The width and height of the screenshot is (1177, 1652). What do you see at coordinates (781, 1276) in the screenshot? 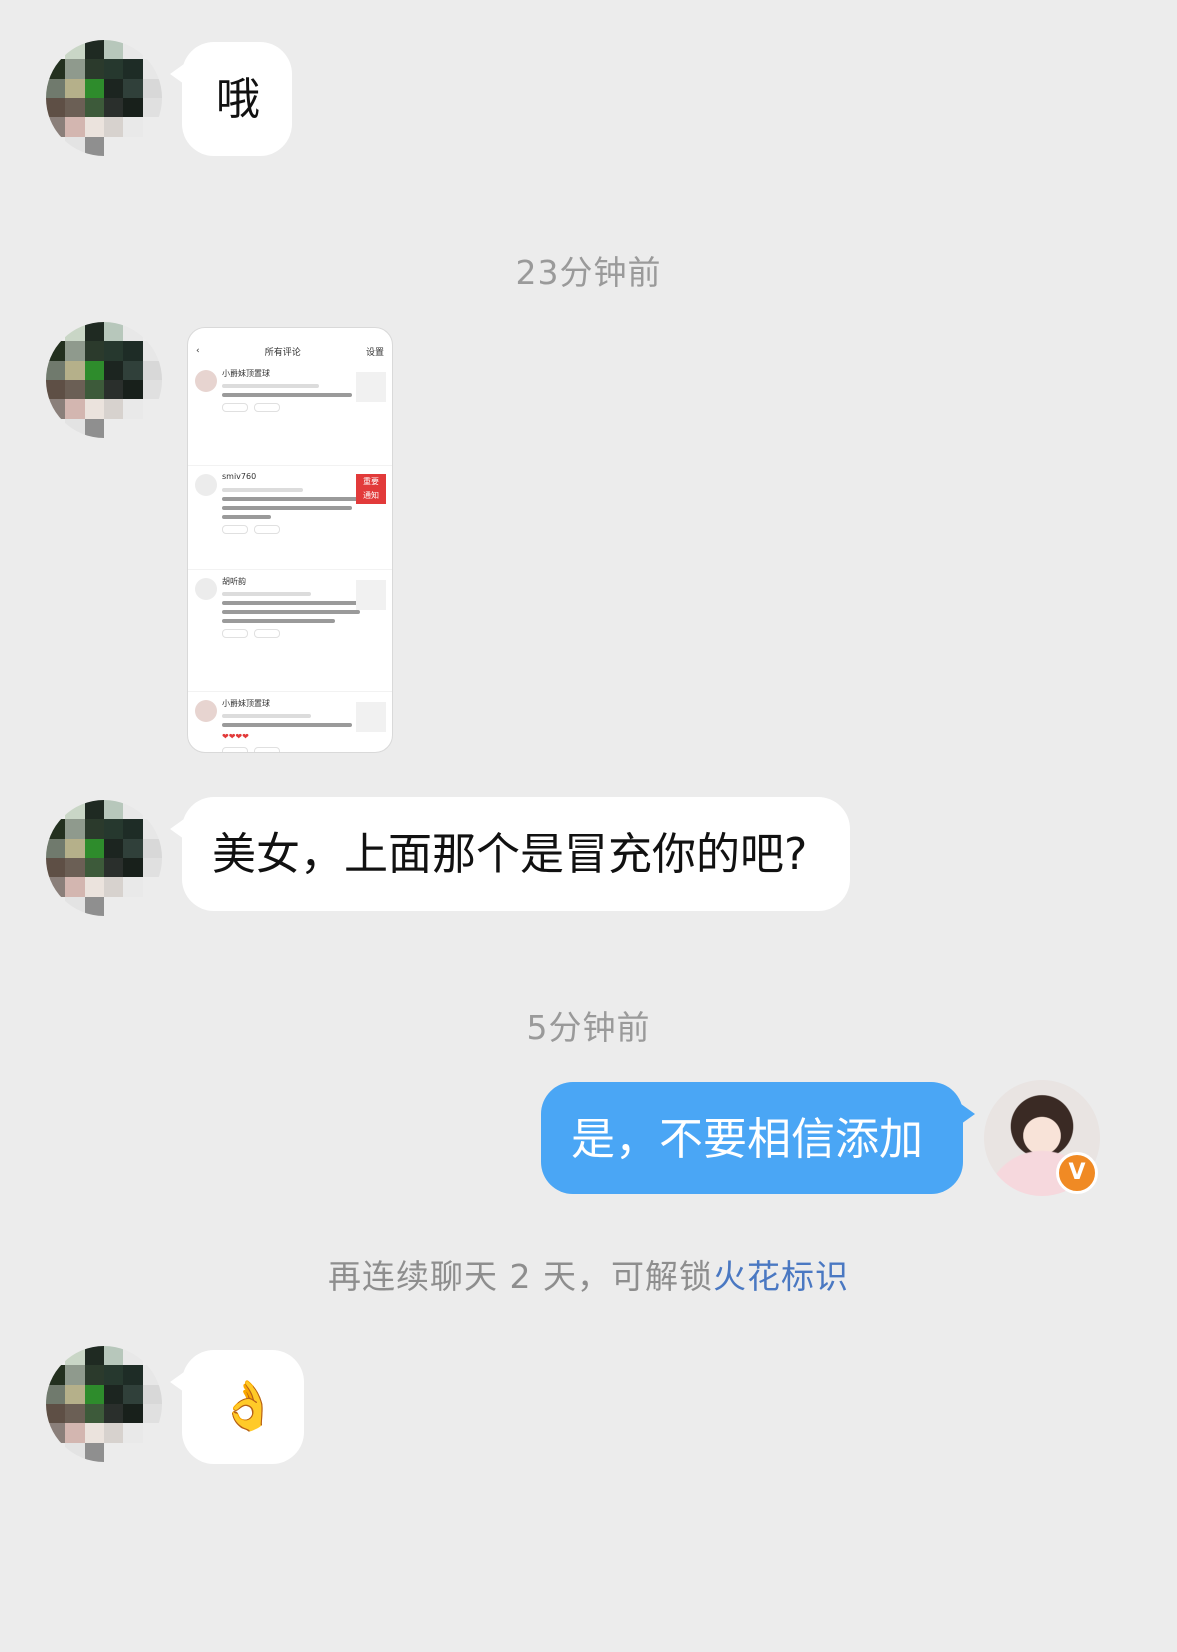
I see `spark-badge-link: 火花标识` at bounding box center [781, 1276].